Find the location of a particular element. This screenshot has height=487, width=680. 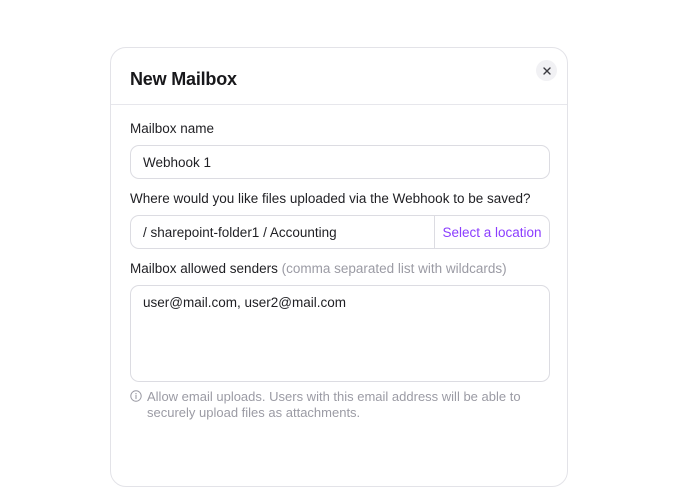

mailbox-name-value: Webhook 1 is located at coordinates (177, 162).